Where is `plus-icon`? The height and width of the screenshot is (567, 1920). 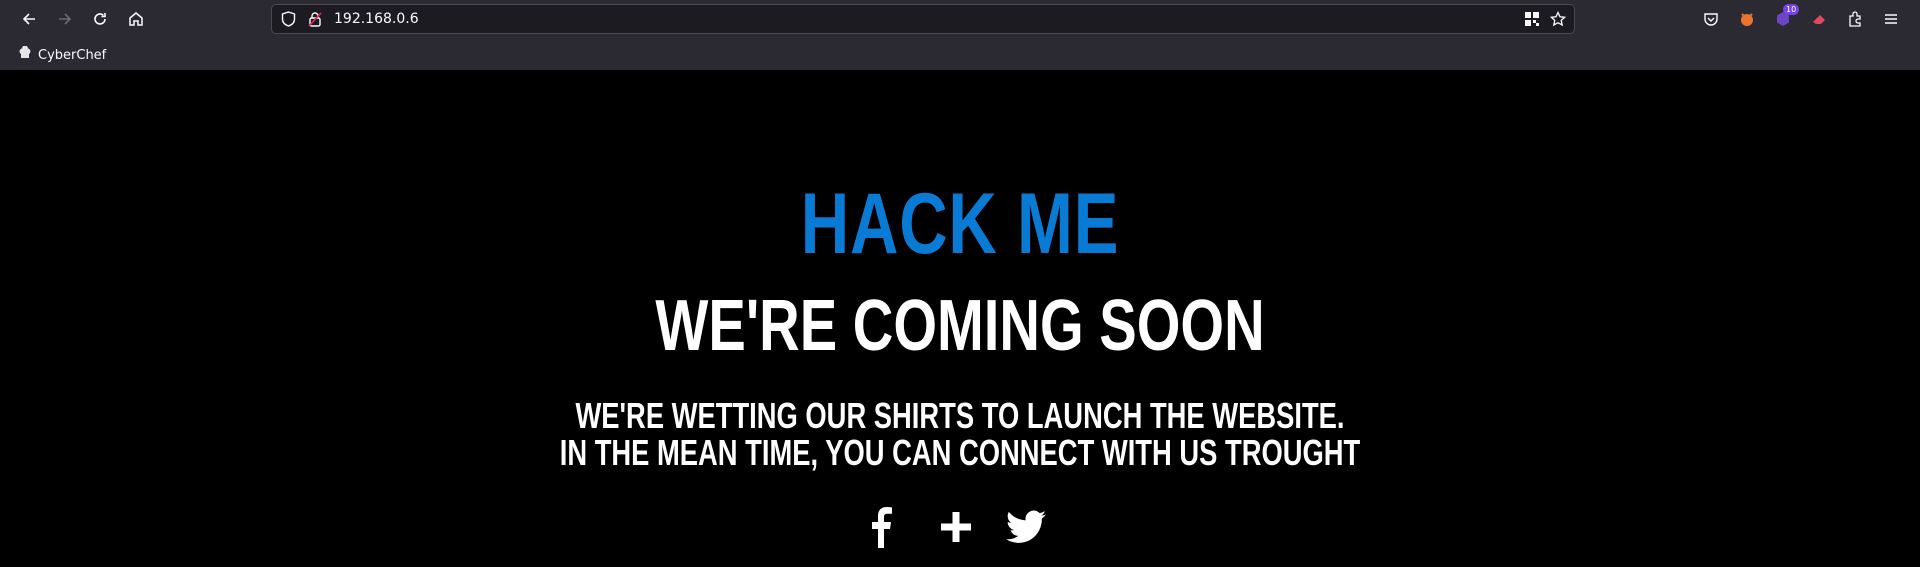 plus-icon is located at coordinates (956, 527).